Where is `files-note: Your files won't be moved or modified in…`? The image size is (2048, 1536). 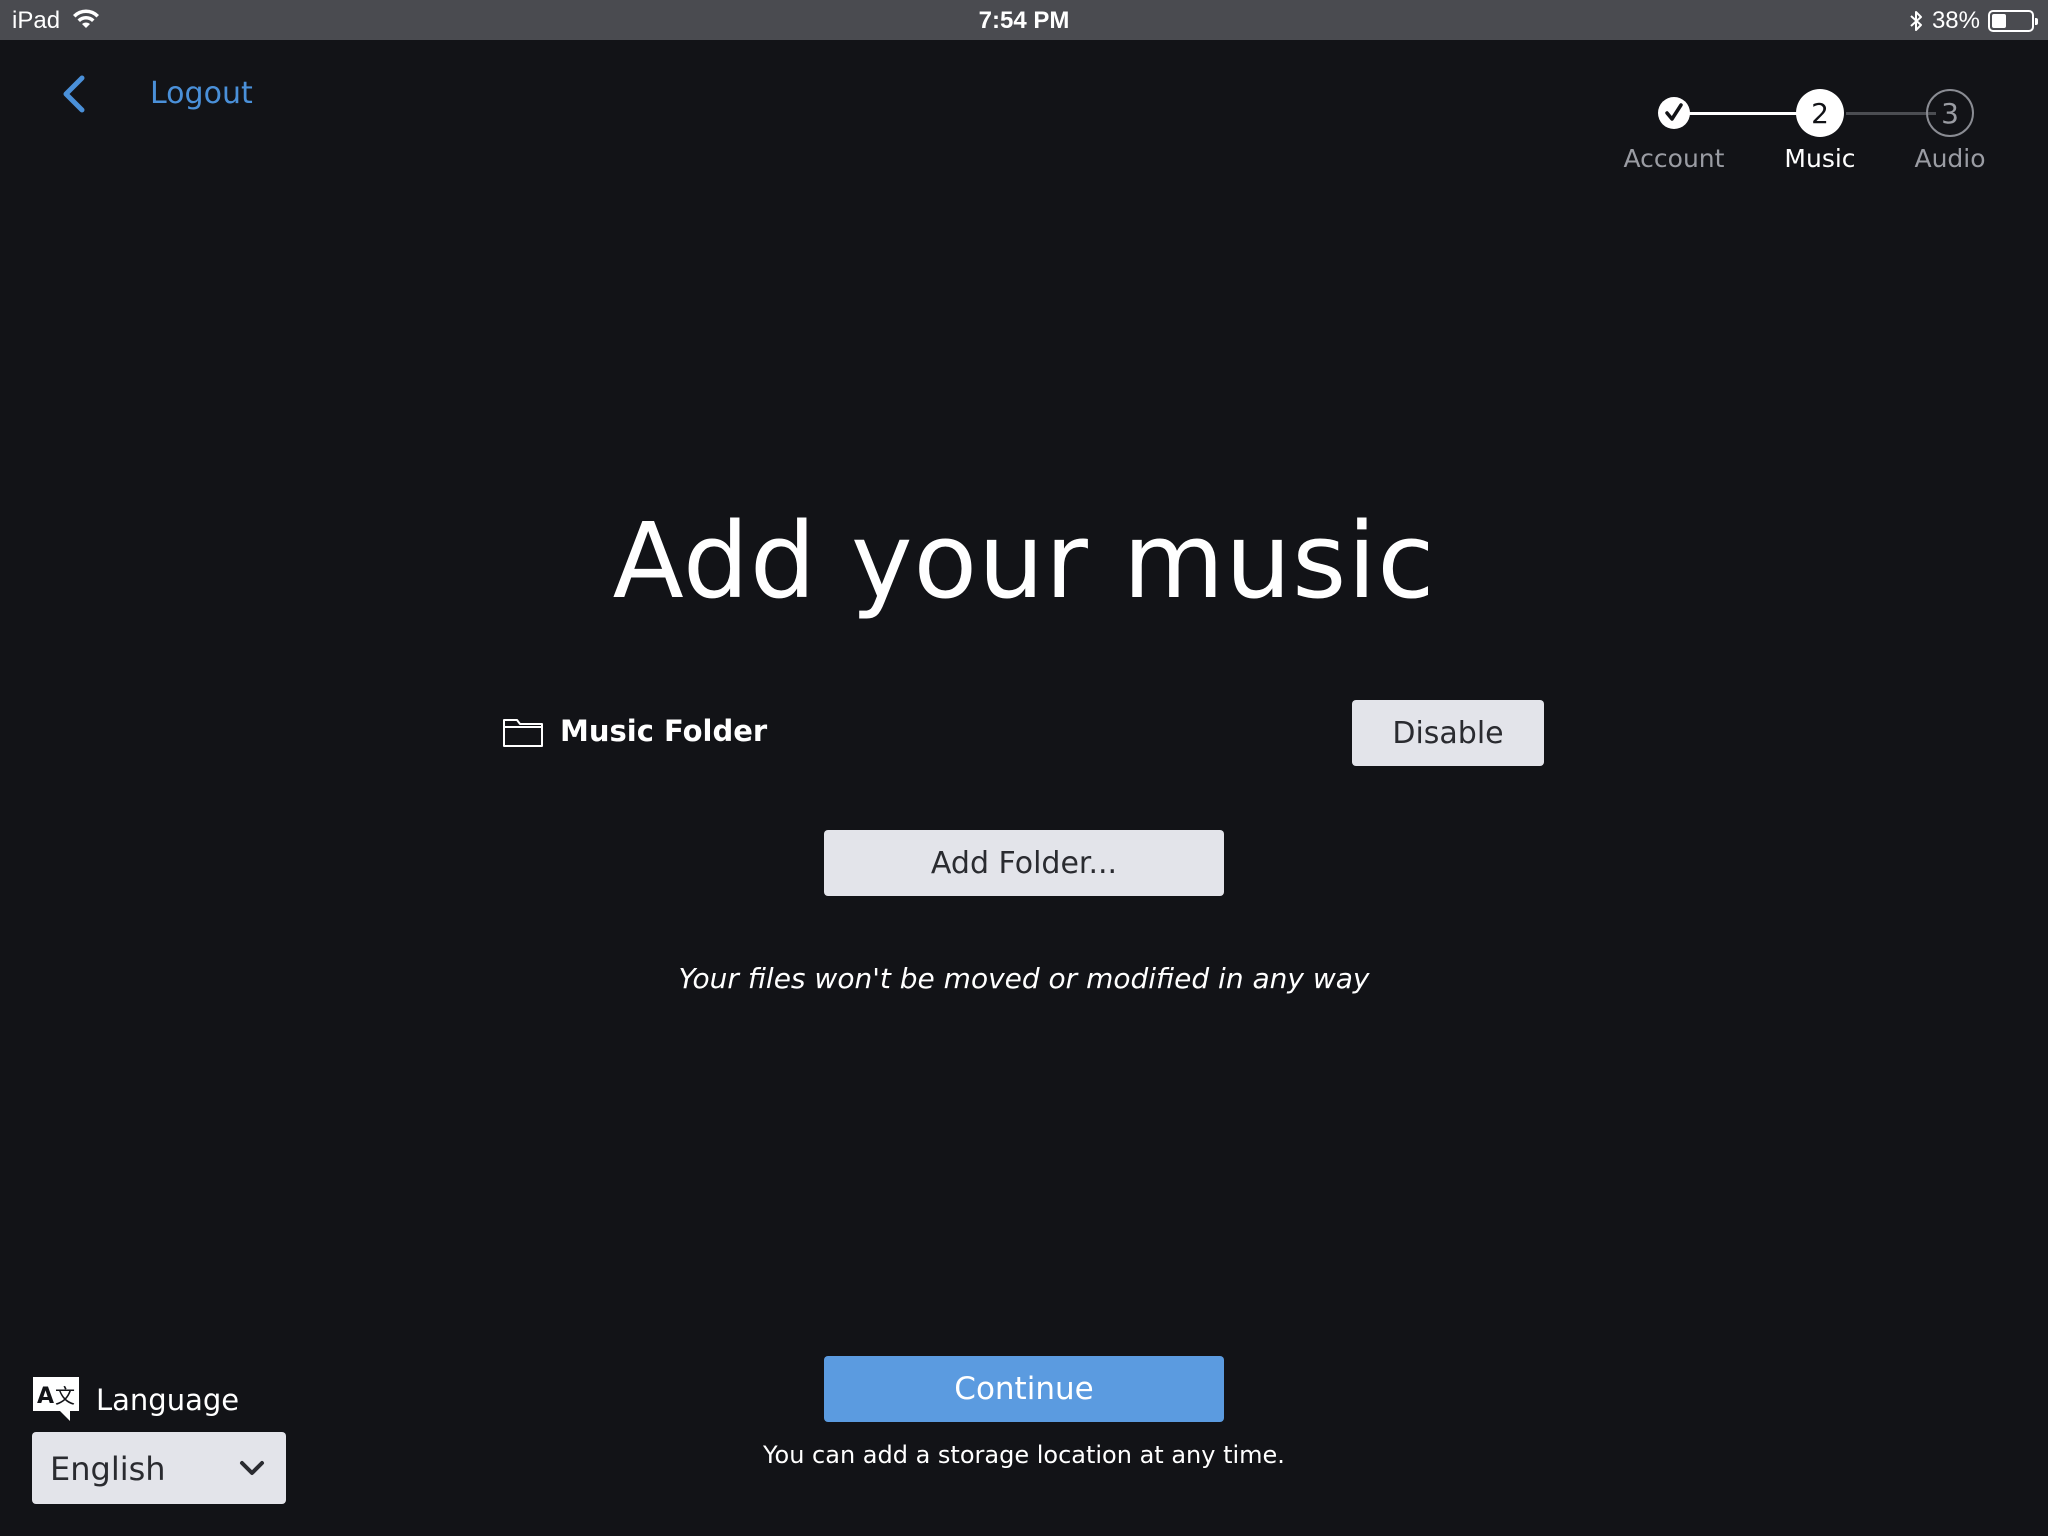 files-note: Your files won't be moved or modified in… is located at coordinates (1024, 978).